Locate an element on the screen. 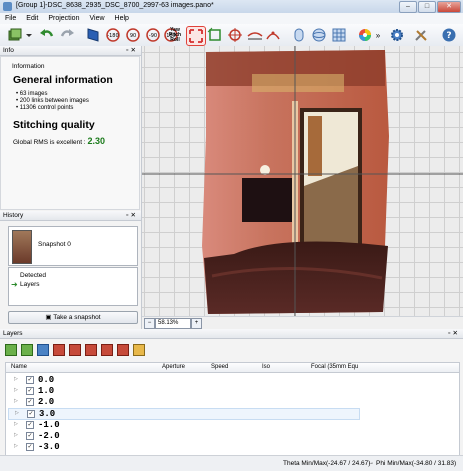 This screenshot has width=463, height=471. maximize-button: □ is located at coordinates (427, 7).